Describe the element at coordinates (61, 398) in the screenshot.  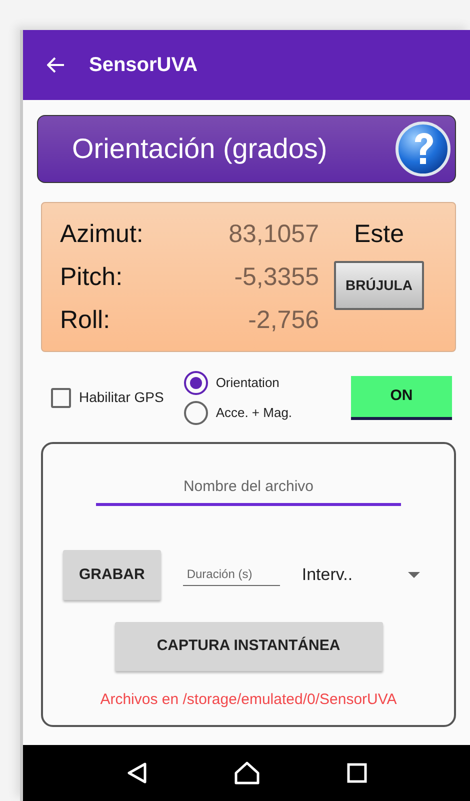
I see `checkbox` at that location.